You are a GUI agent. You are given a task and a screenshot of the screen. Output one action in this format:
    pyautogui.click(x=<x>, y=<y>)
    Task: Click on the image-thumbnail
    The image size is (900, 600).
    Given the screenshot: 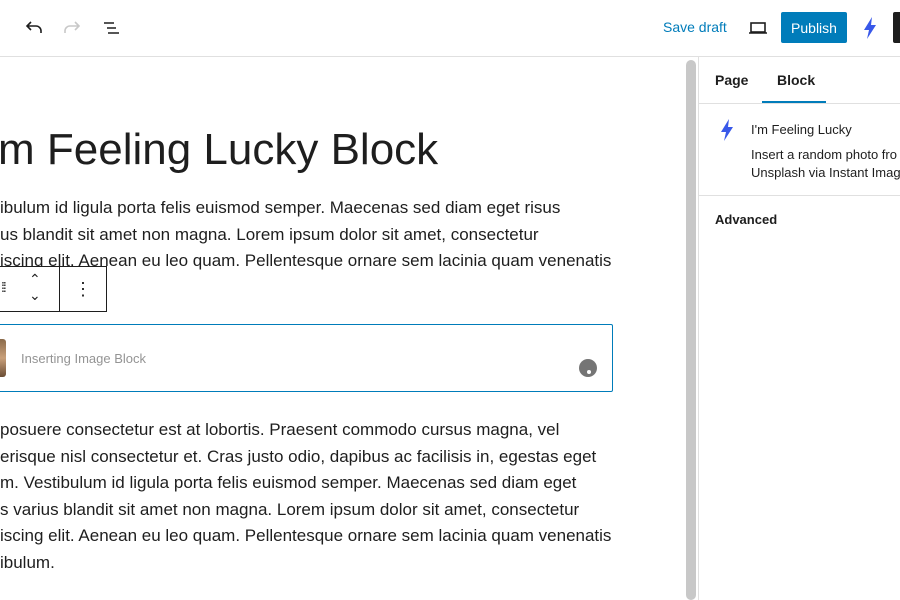 What is the action you would take?
    pyautogui.click(x=3, y=358)
    